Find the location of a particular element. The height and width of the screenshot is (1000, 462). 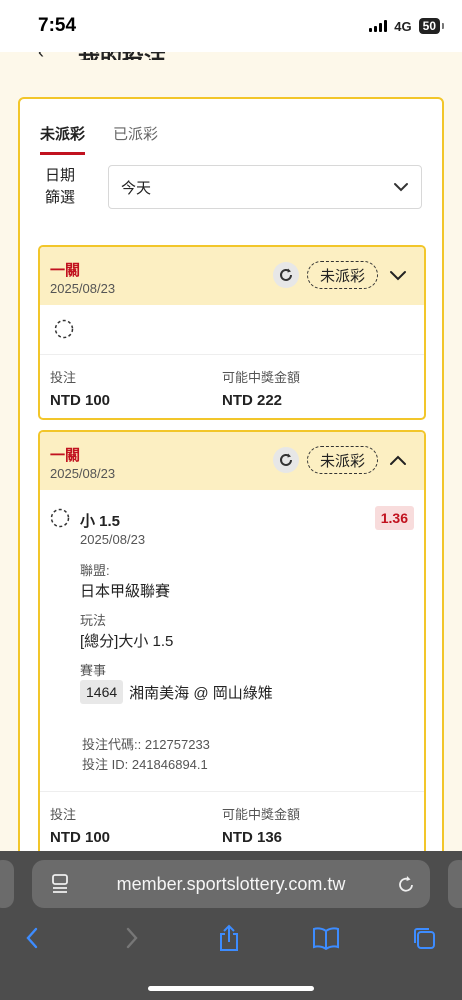

selection-date: 2025/08/23 is located at coordinates (113, 539).